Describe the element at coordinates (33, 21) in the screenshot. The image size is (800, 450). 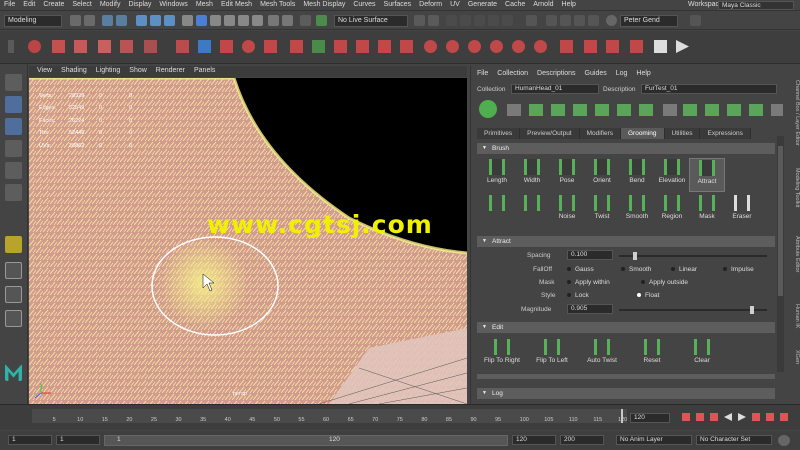
I see `menu-set-dropdown: Modeling` at that location.